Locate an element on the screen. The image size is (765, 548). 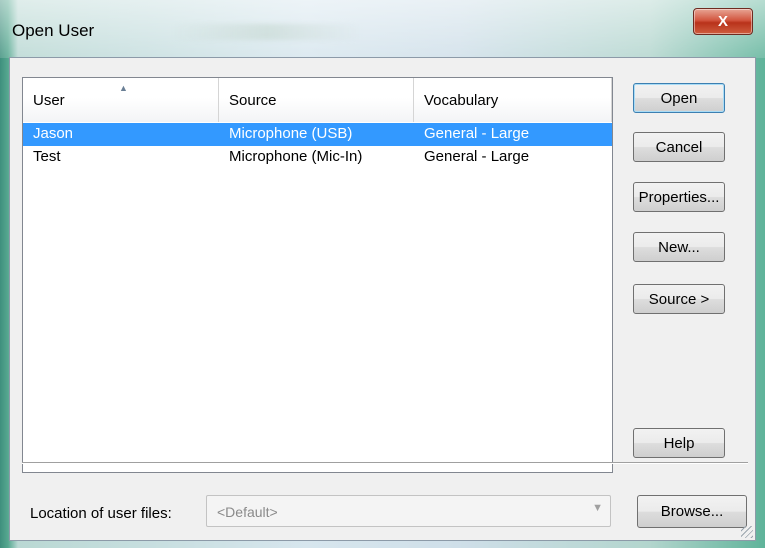
cell-user: Jason is located at coordinates (53, 133).